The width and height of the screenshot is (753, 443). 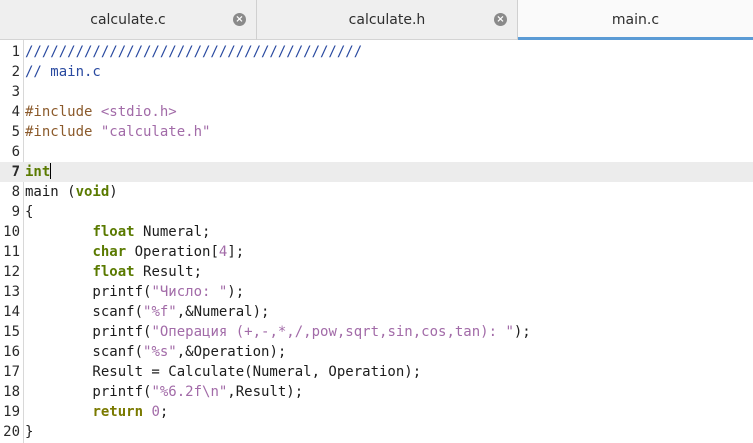 What do you see at coordinates (113, 192) in the screenshot?
I see `code-token: )` at bounding box center [113, 192].